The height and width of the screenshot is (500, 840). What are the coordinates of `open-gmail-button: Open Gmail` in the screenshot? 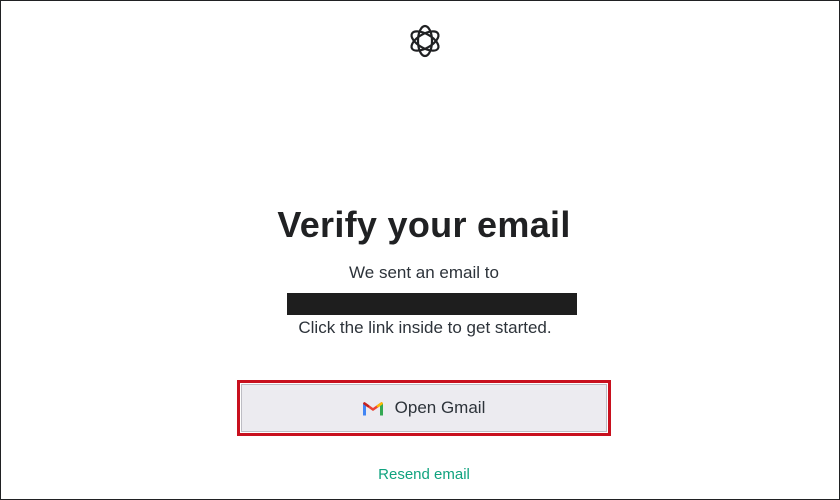 It's located at (424, 408).